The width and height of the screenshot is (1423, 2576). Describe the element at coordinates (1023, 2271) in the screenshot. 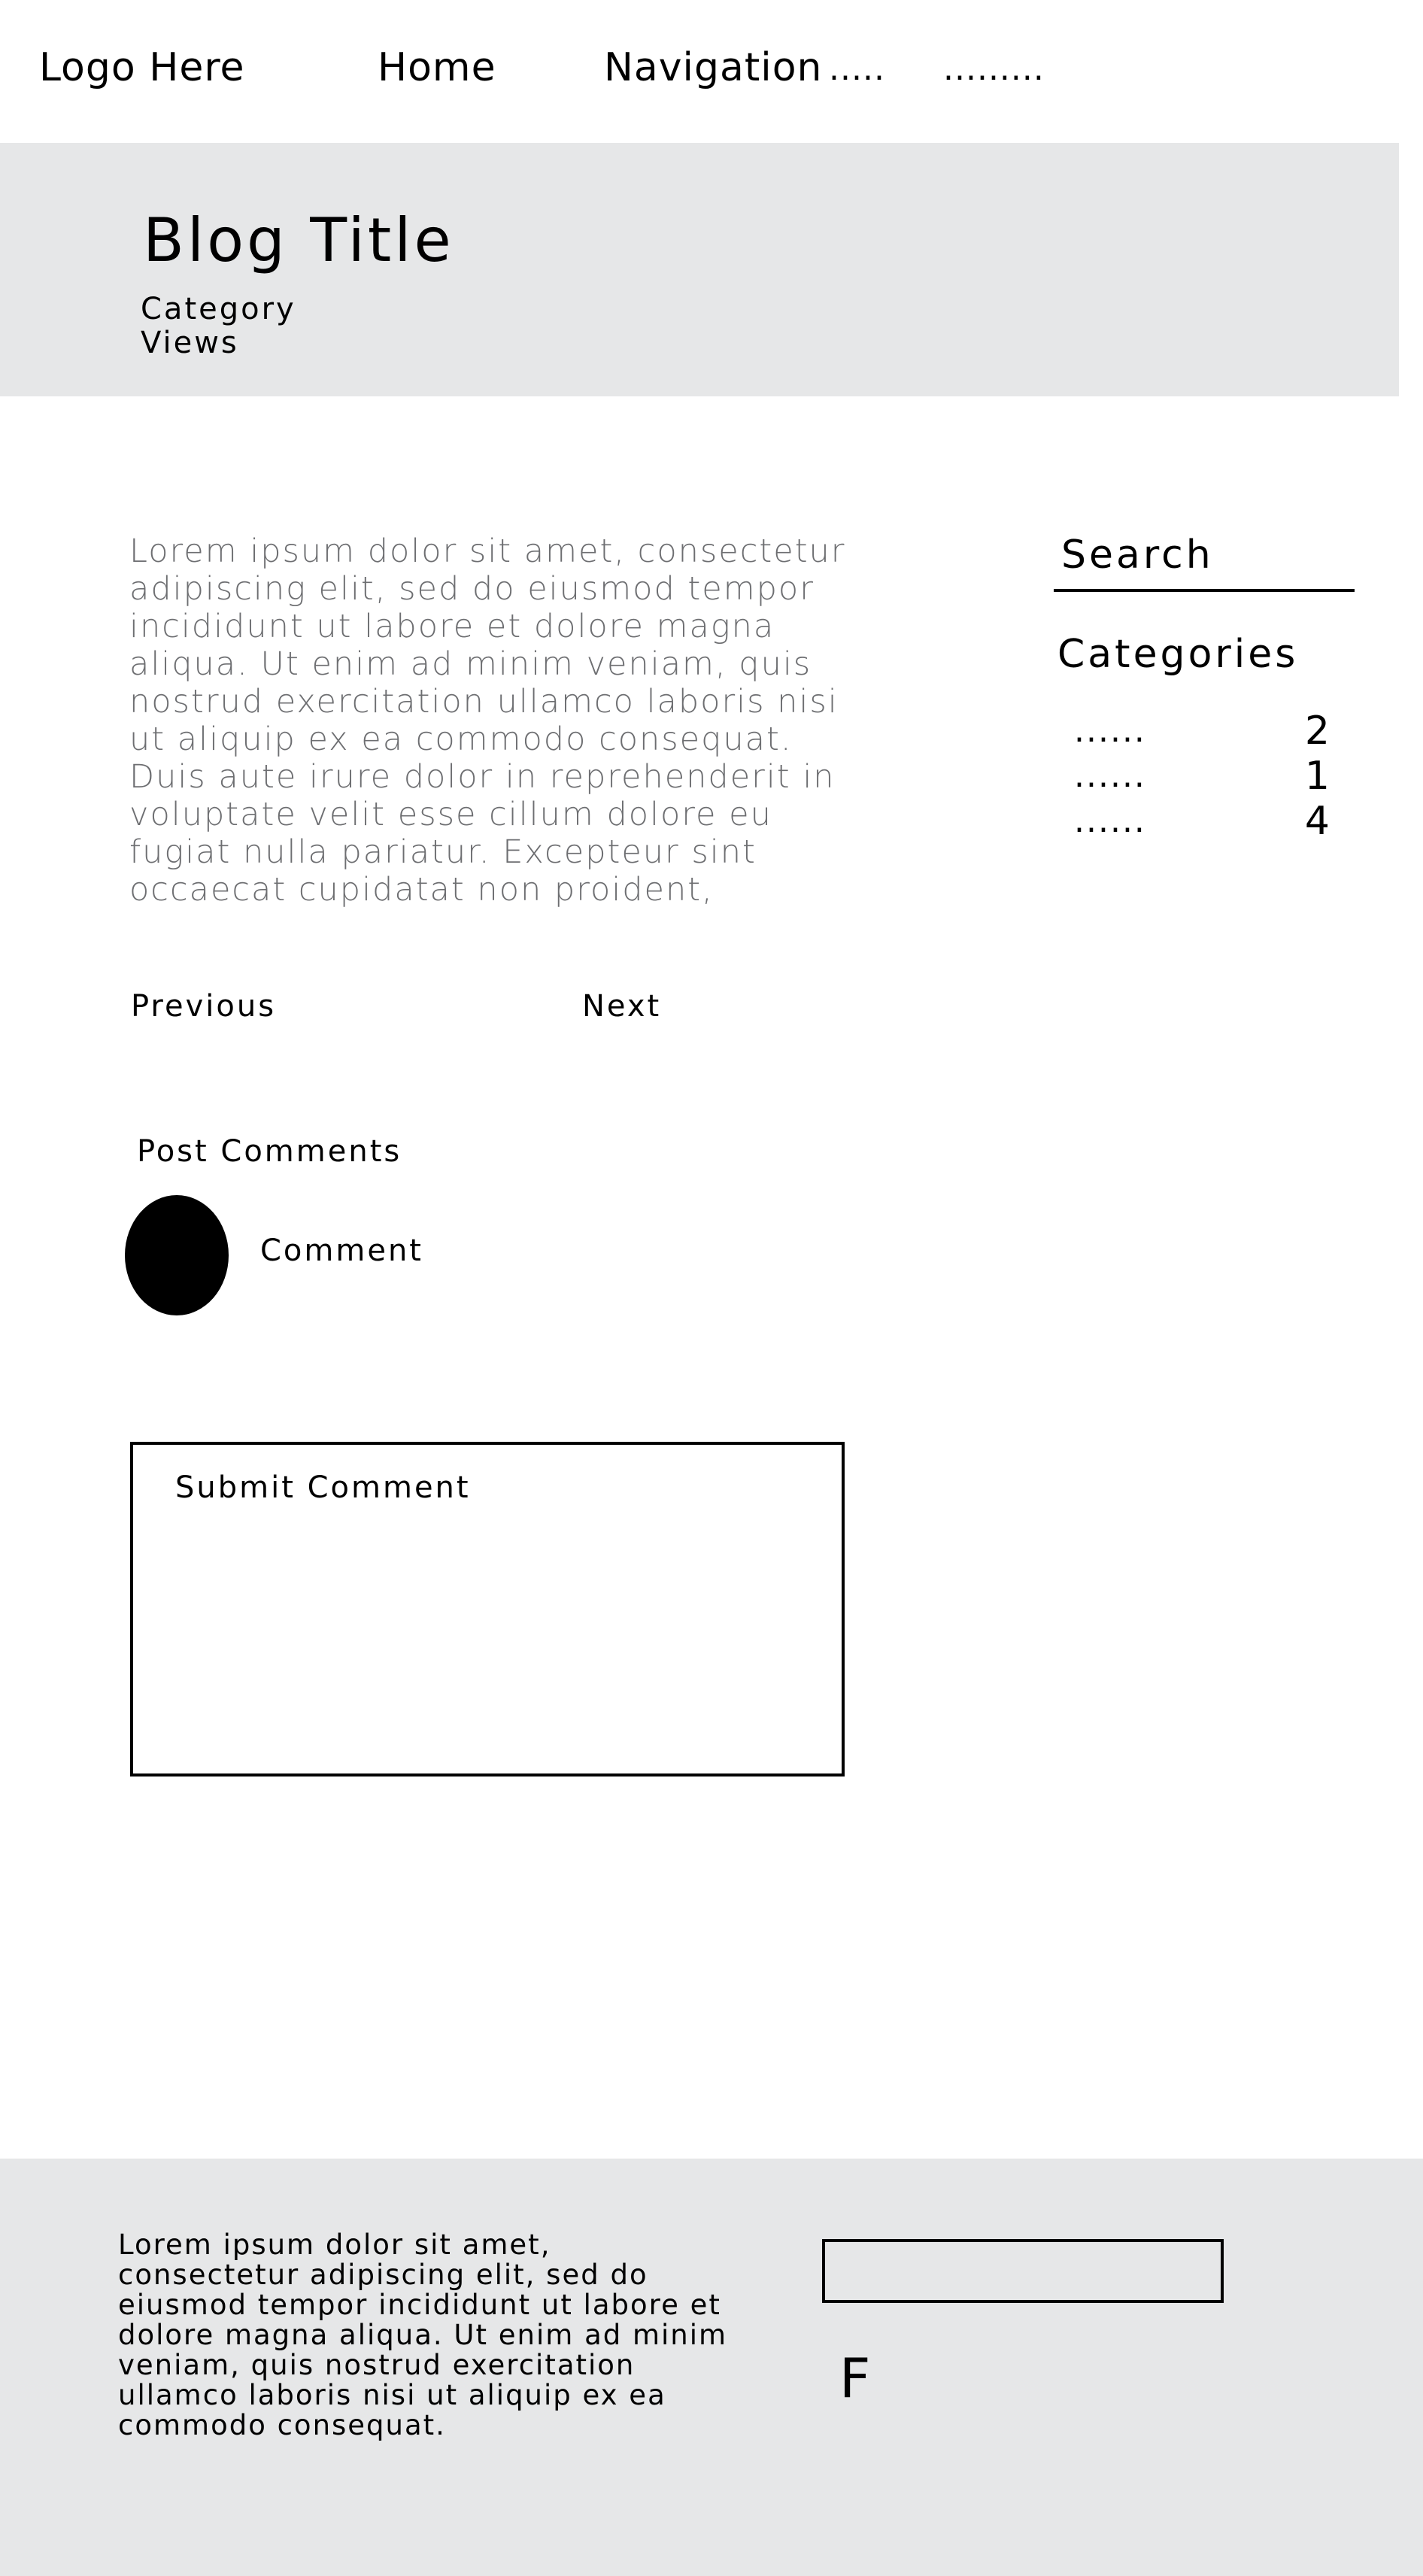

I see `footer-input` at that location.